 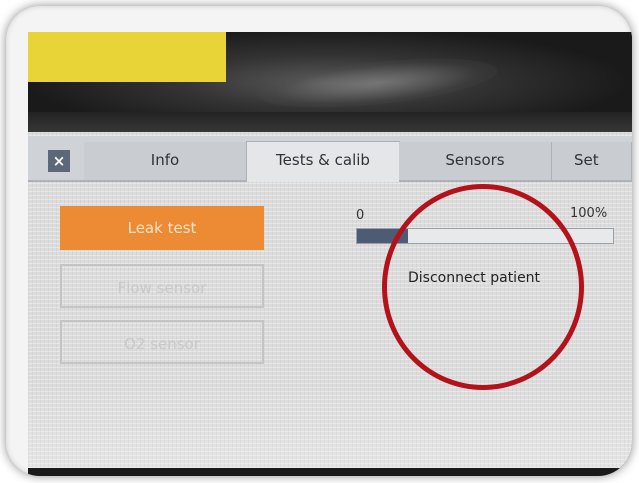 I want to click on leak-test-button: Leak test, so click(x=162, y=228).